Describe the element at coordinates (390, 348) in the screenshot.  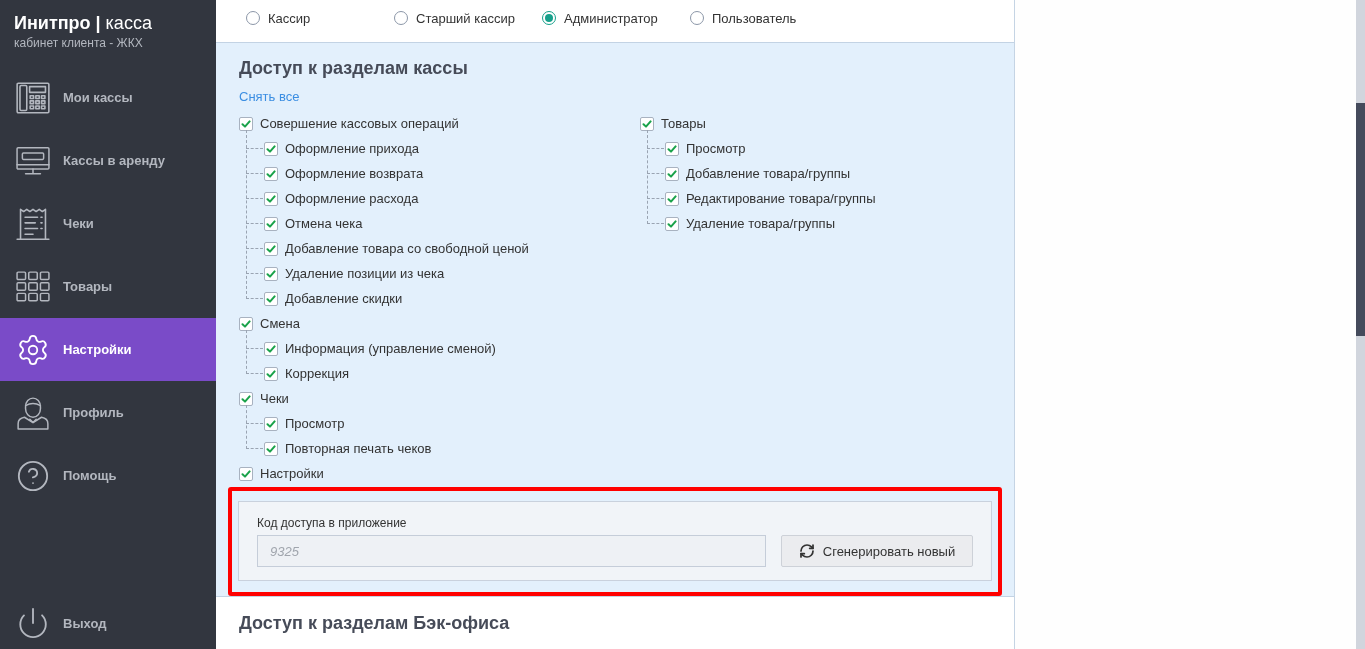
I see `checkbox-label: Информация (управление сменой)` at that location.